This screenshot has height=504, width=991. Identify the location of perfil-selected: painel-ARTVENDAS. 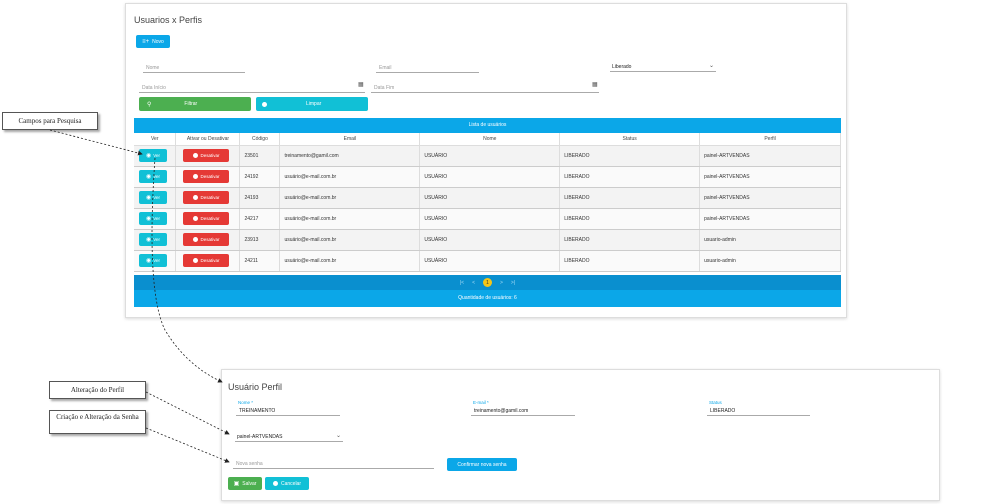
(260, 437).